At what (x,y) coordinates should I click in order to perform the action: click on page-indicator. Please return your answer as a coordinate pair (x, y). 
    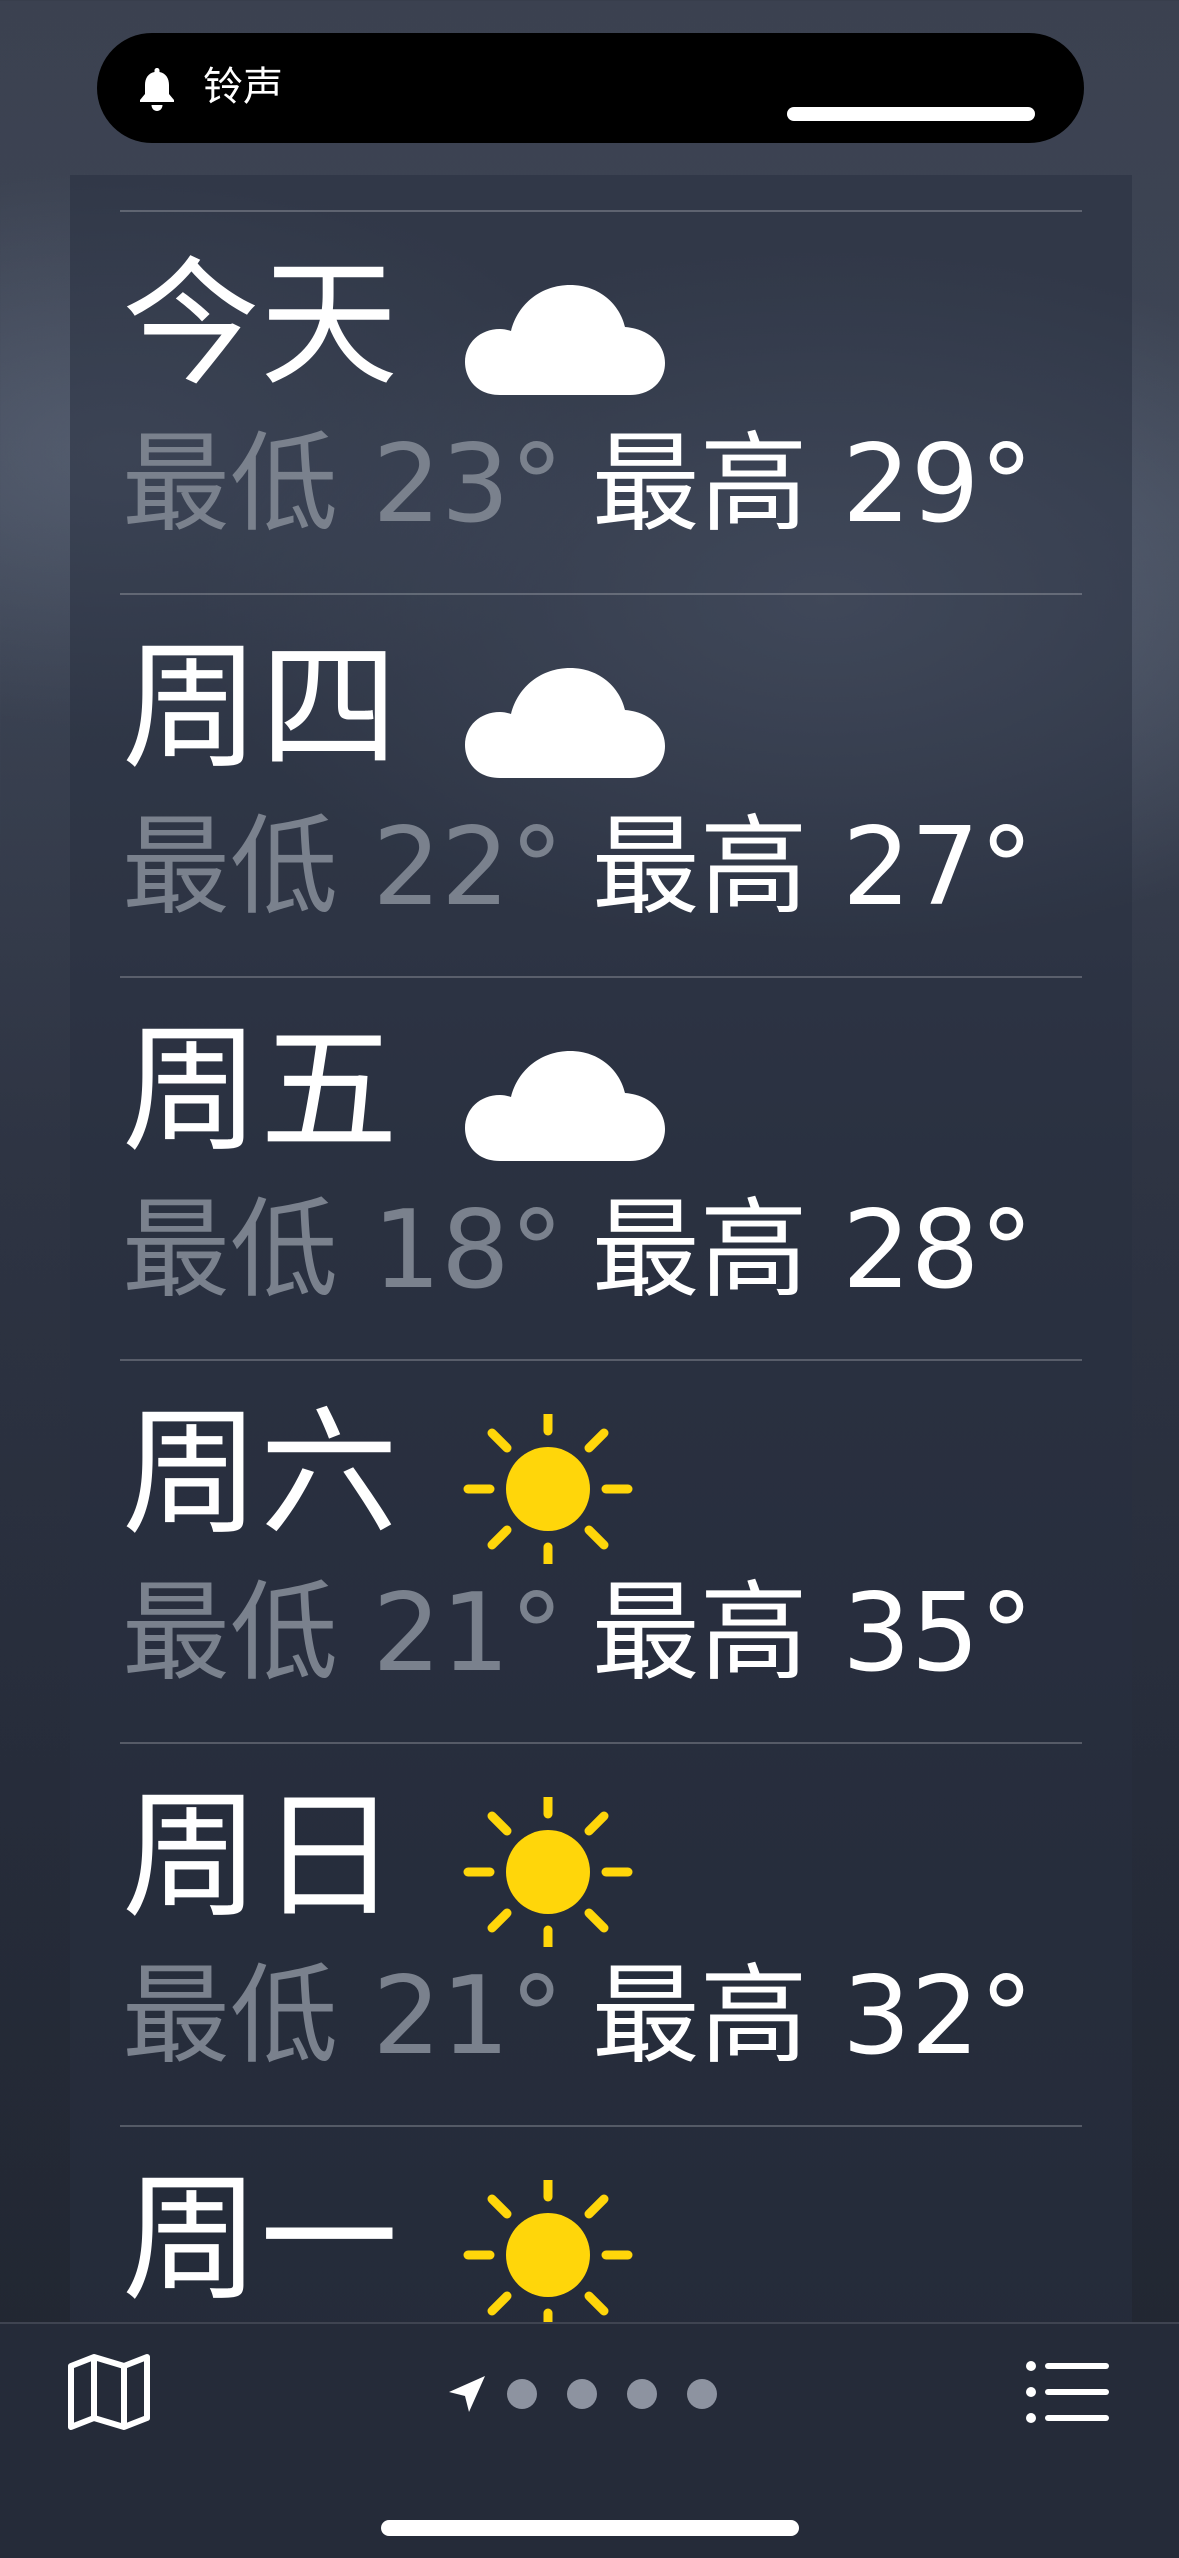
    Looking at the image, I should click on (596, 2394).